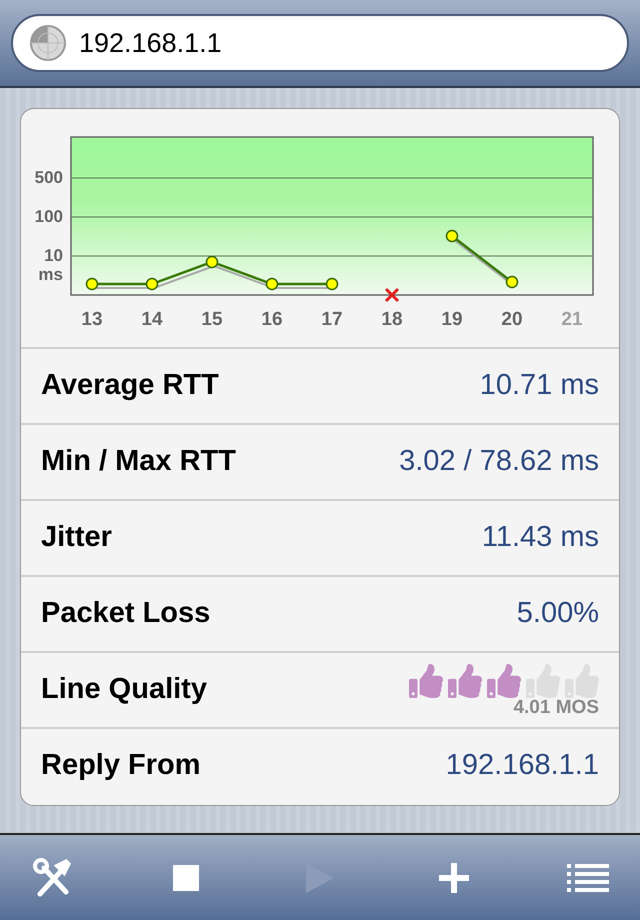  What do you see at coordinates (320, 43) in the screenshot?
I see `address-field: 192.168.1.1` at bounding box center [320, 43].